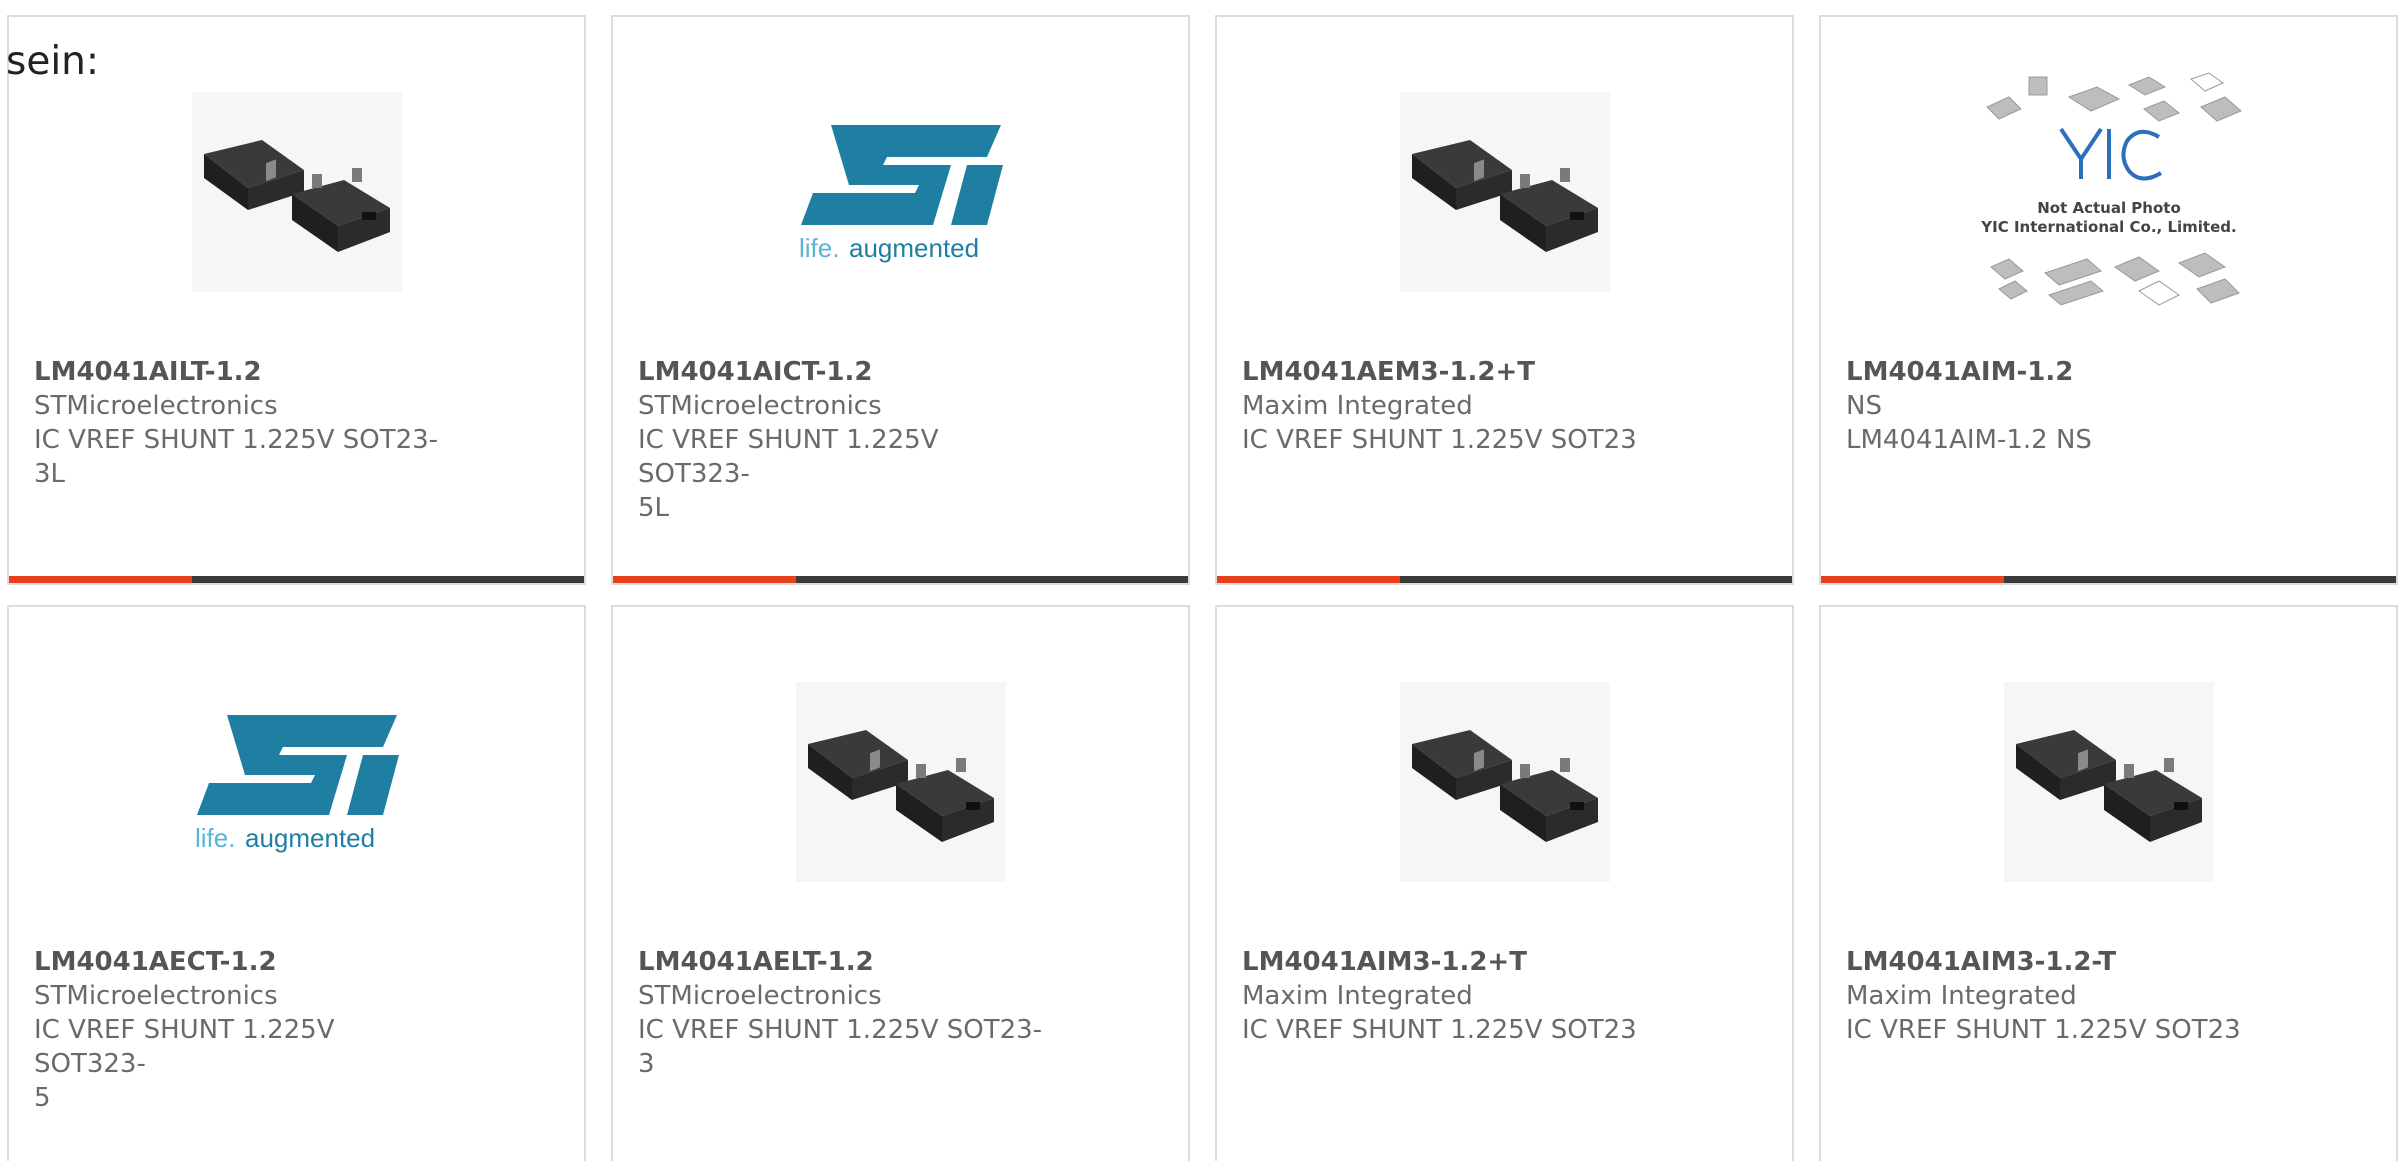 This screenshot has height=1161, width=2400. What do you see at coordinates (848, 372) in the screenshot?
I see `part-number-link: LM4041AICT-1.2` at bounding box center [848, 372].